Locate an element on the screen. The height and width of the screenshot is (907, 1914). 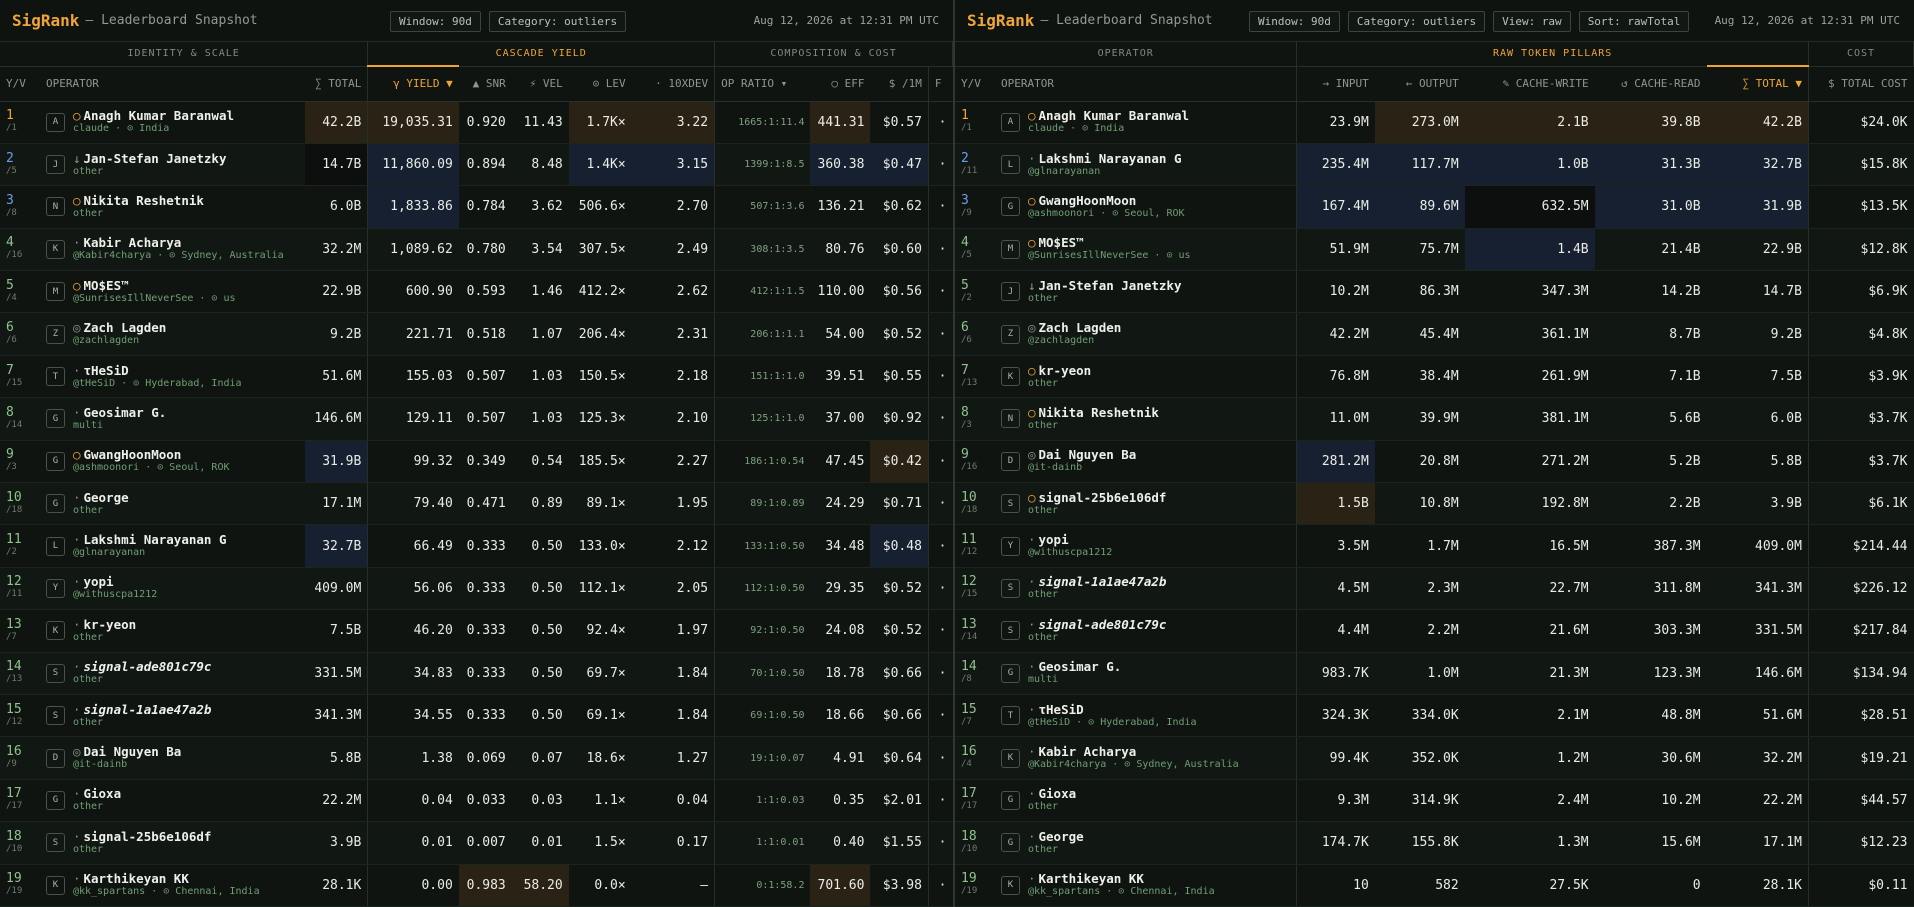
col-snr: ▲ SNR is located at coordinates (485, 84).